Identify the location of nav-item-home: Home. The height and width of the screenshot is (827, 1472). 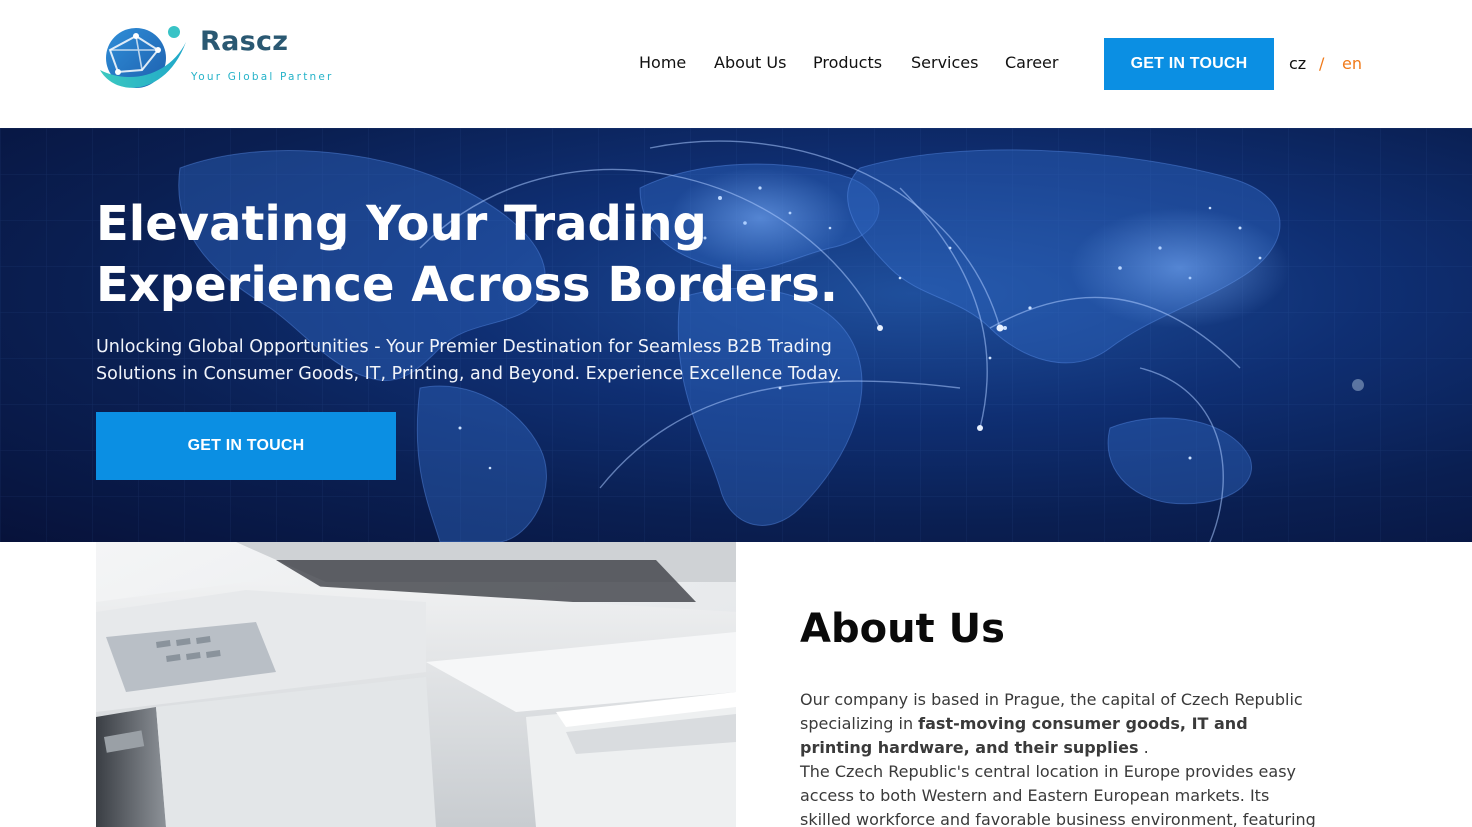
(662, 62).